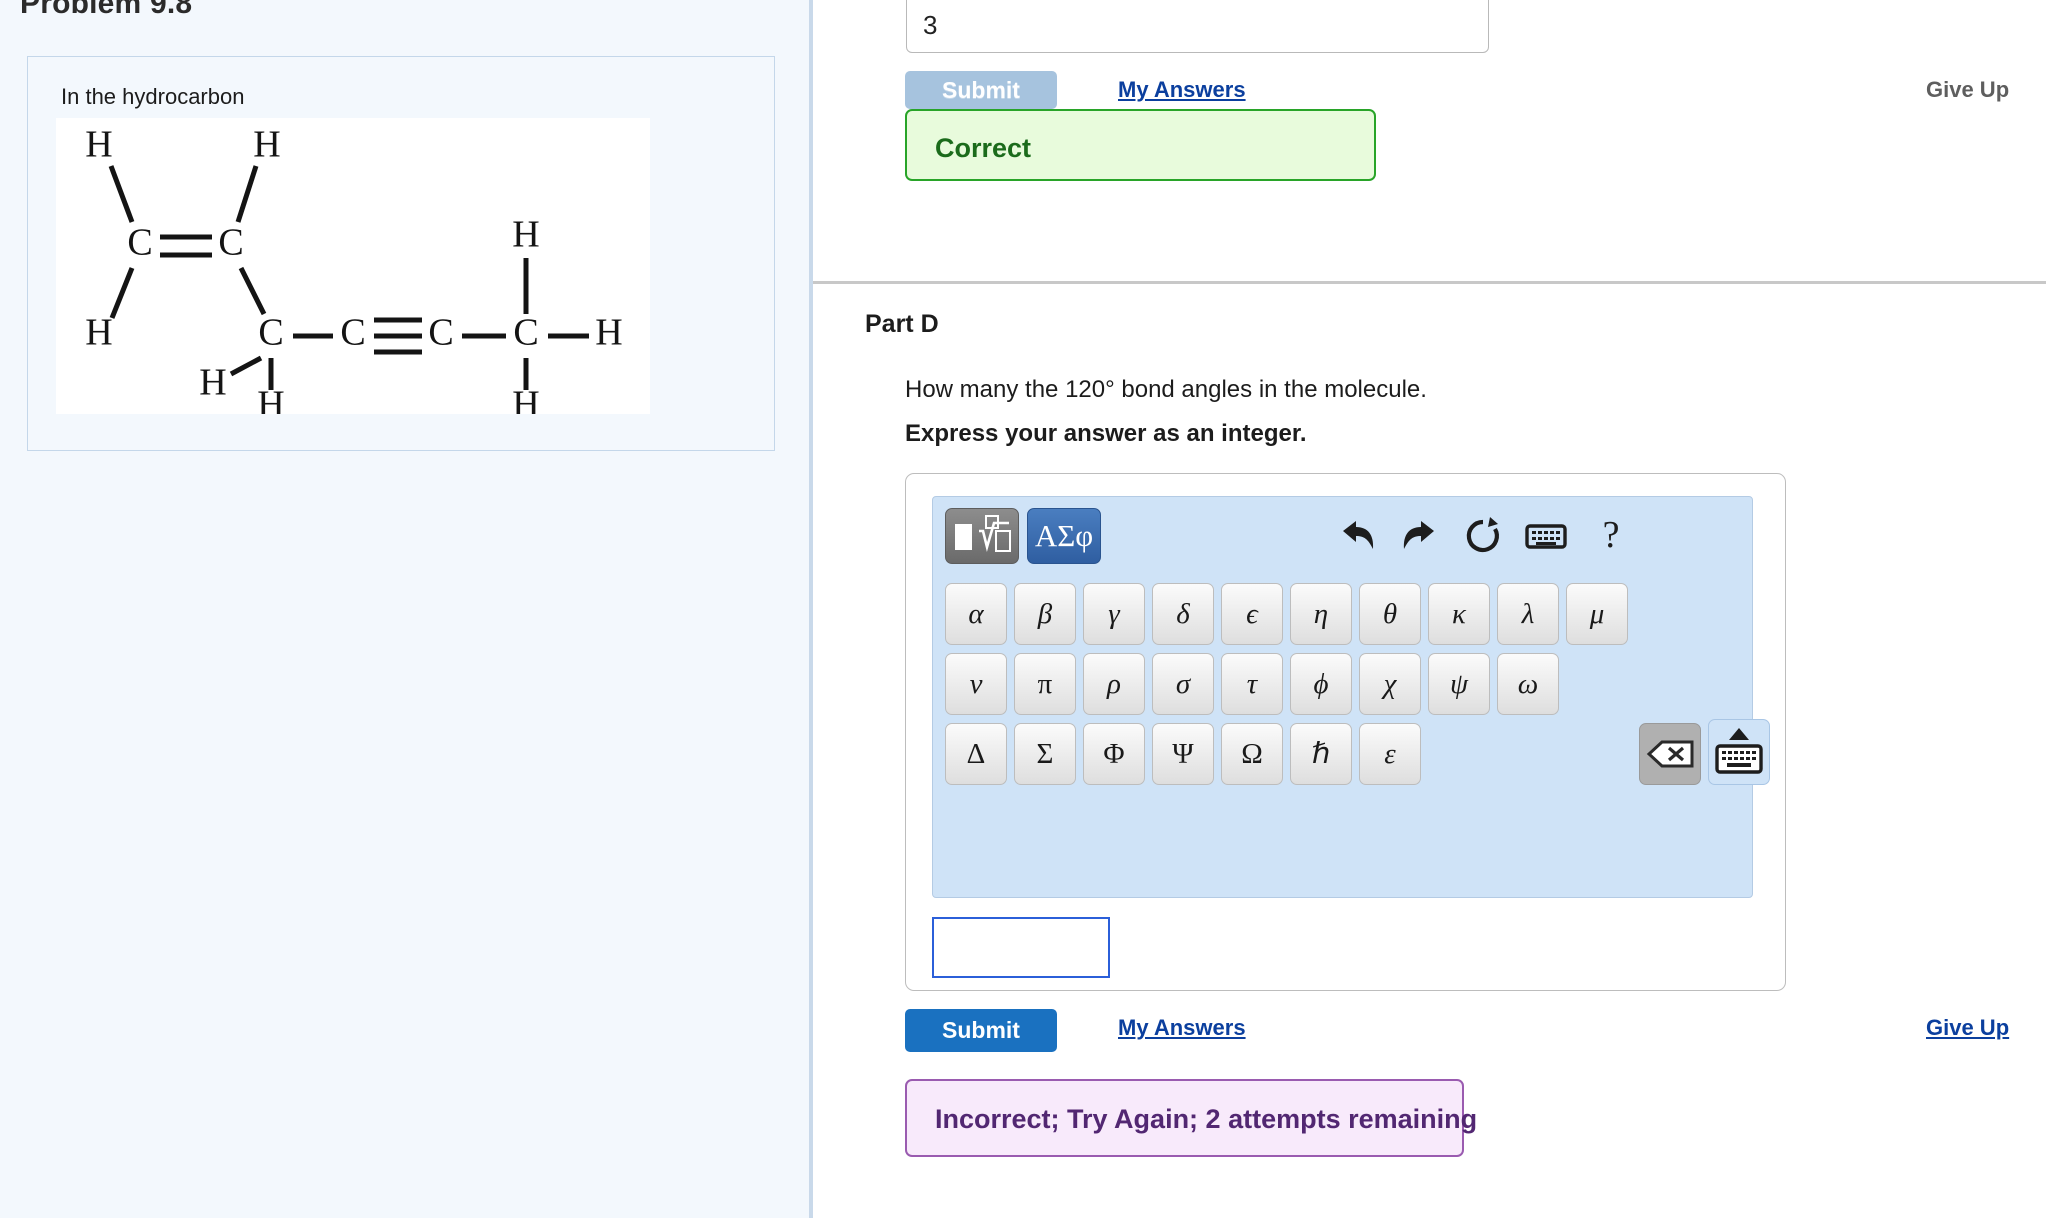 The width and height of the screenshot is (2046, 1218). Describe the element at coordinates (976, 754) in the screenshot. I see `greek-key-Δ: Δ` at that location.